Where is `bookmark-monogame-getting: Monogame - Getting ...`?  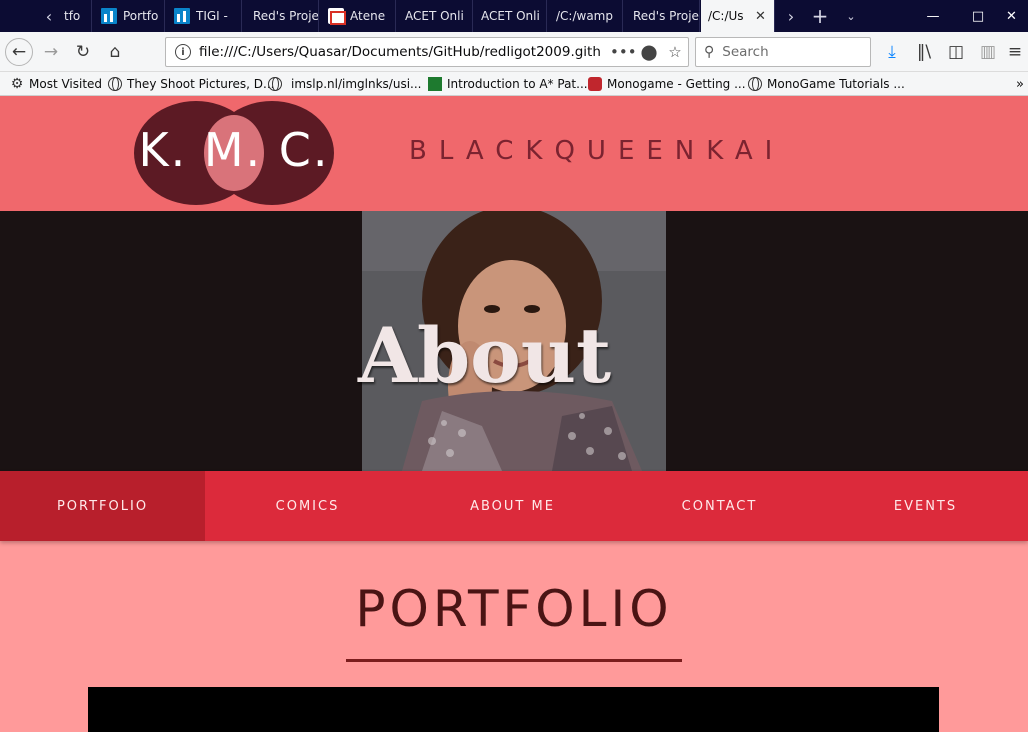
bookmark-monogame-getting: Monogame - Getting ... is located at coordinates (667, 84).